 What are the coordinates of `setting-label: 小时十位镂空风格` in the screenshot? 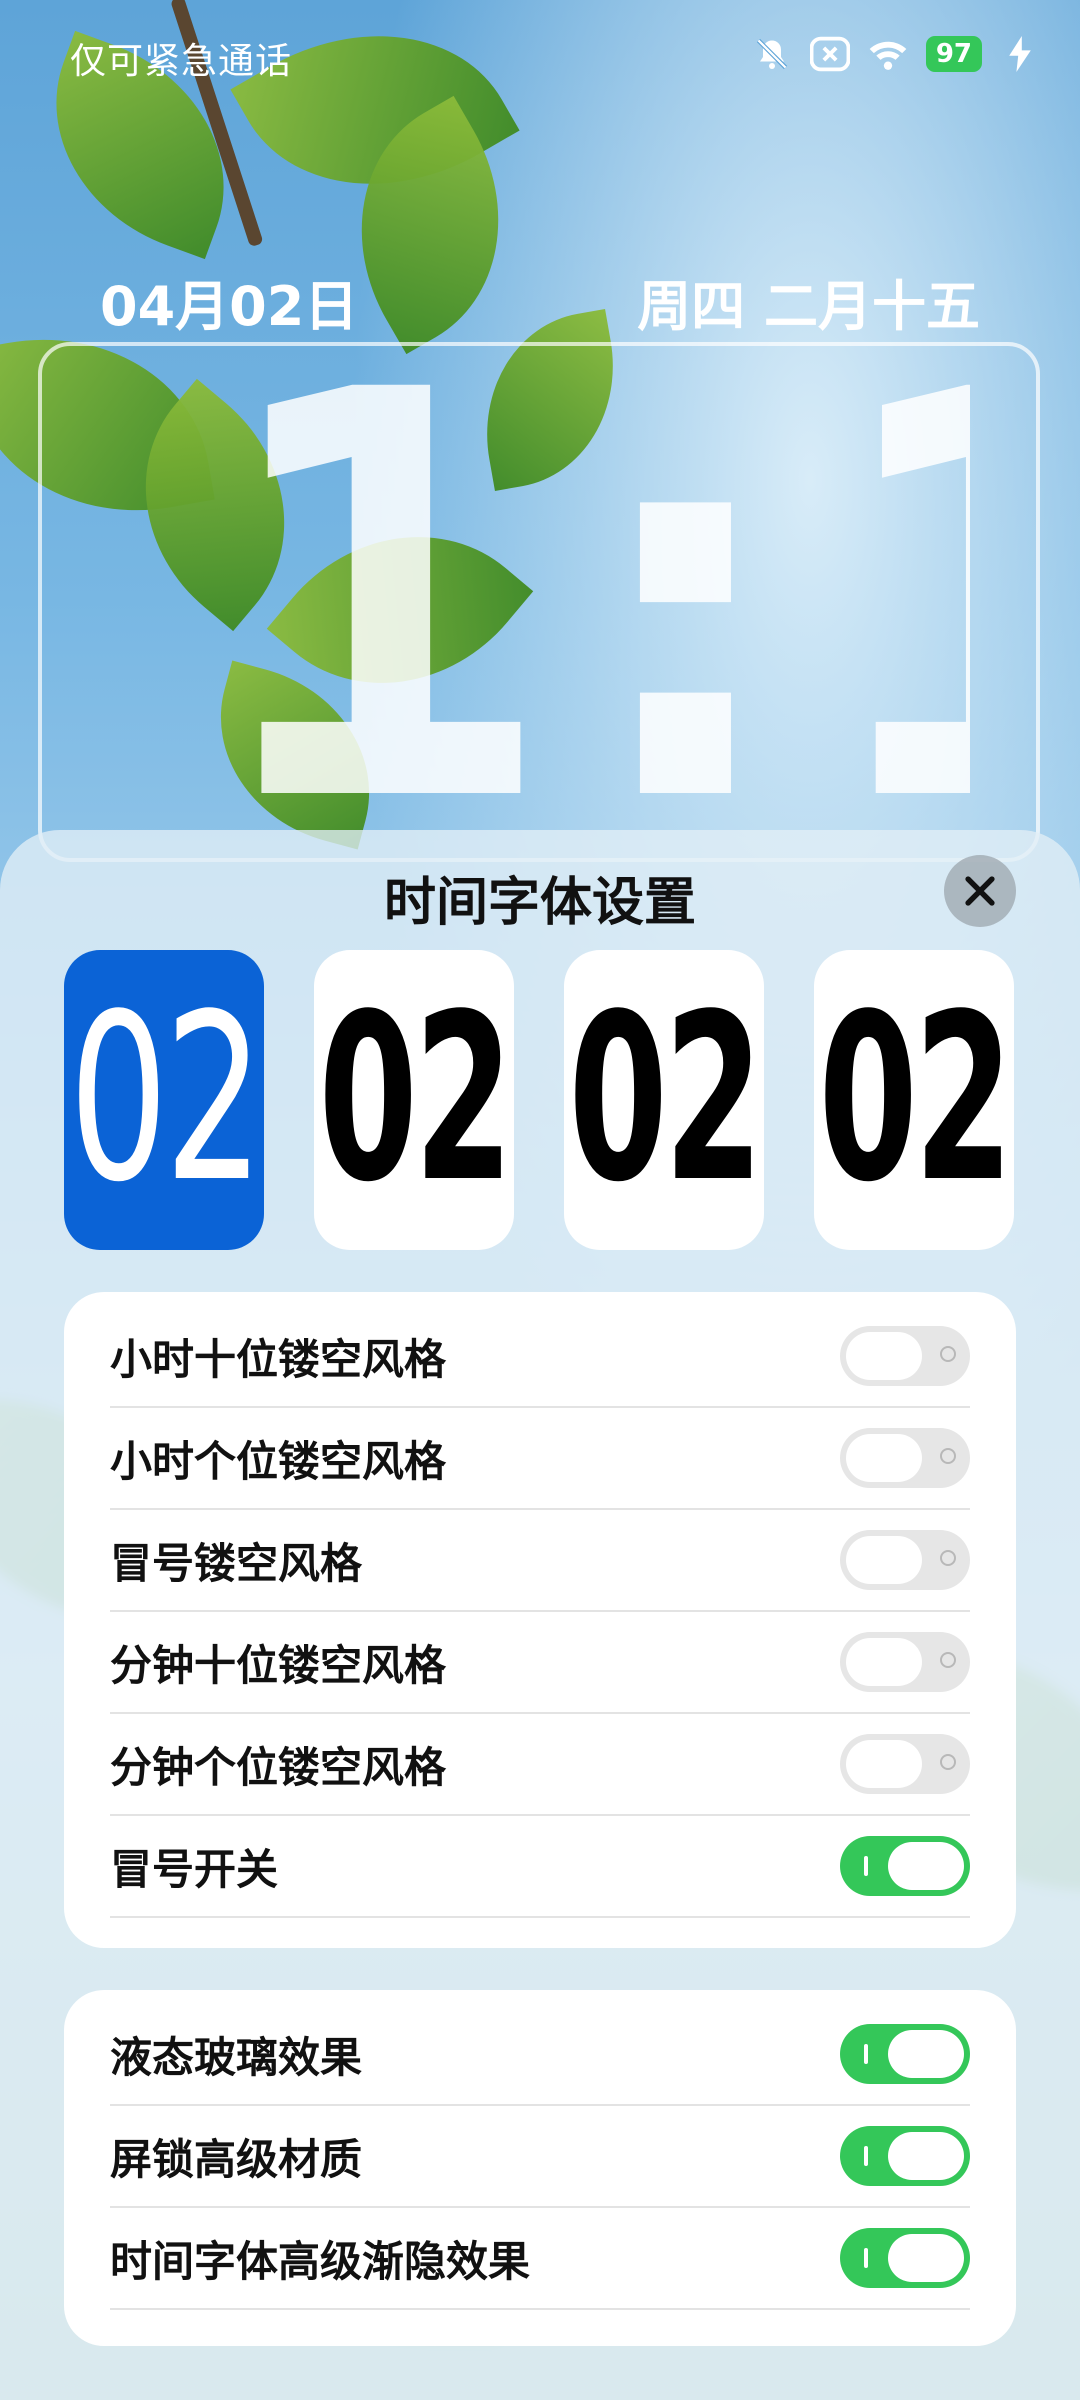 It's located at (278, 1359).